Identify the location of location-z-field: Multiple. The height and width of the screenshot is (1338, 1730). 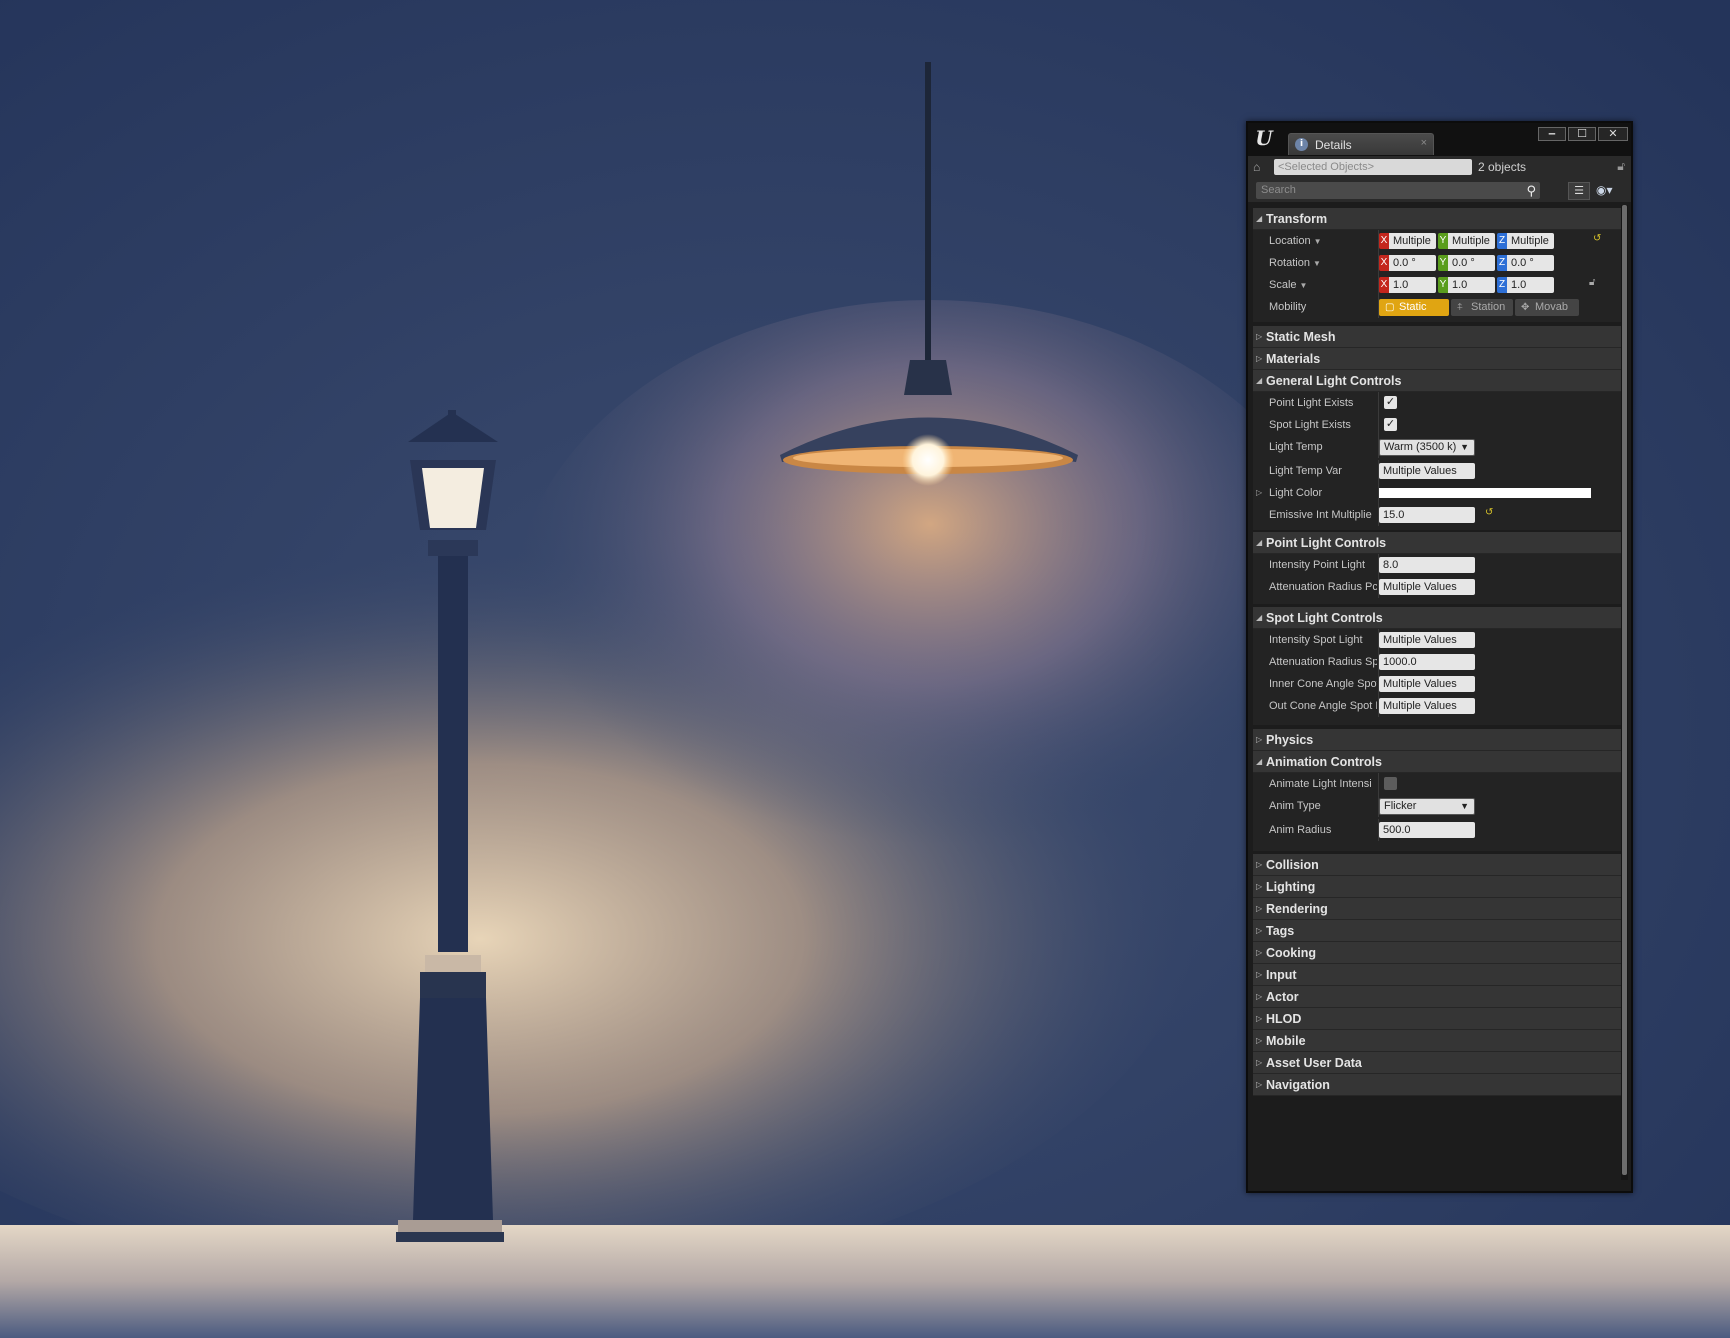
(1530, 241).